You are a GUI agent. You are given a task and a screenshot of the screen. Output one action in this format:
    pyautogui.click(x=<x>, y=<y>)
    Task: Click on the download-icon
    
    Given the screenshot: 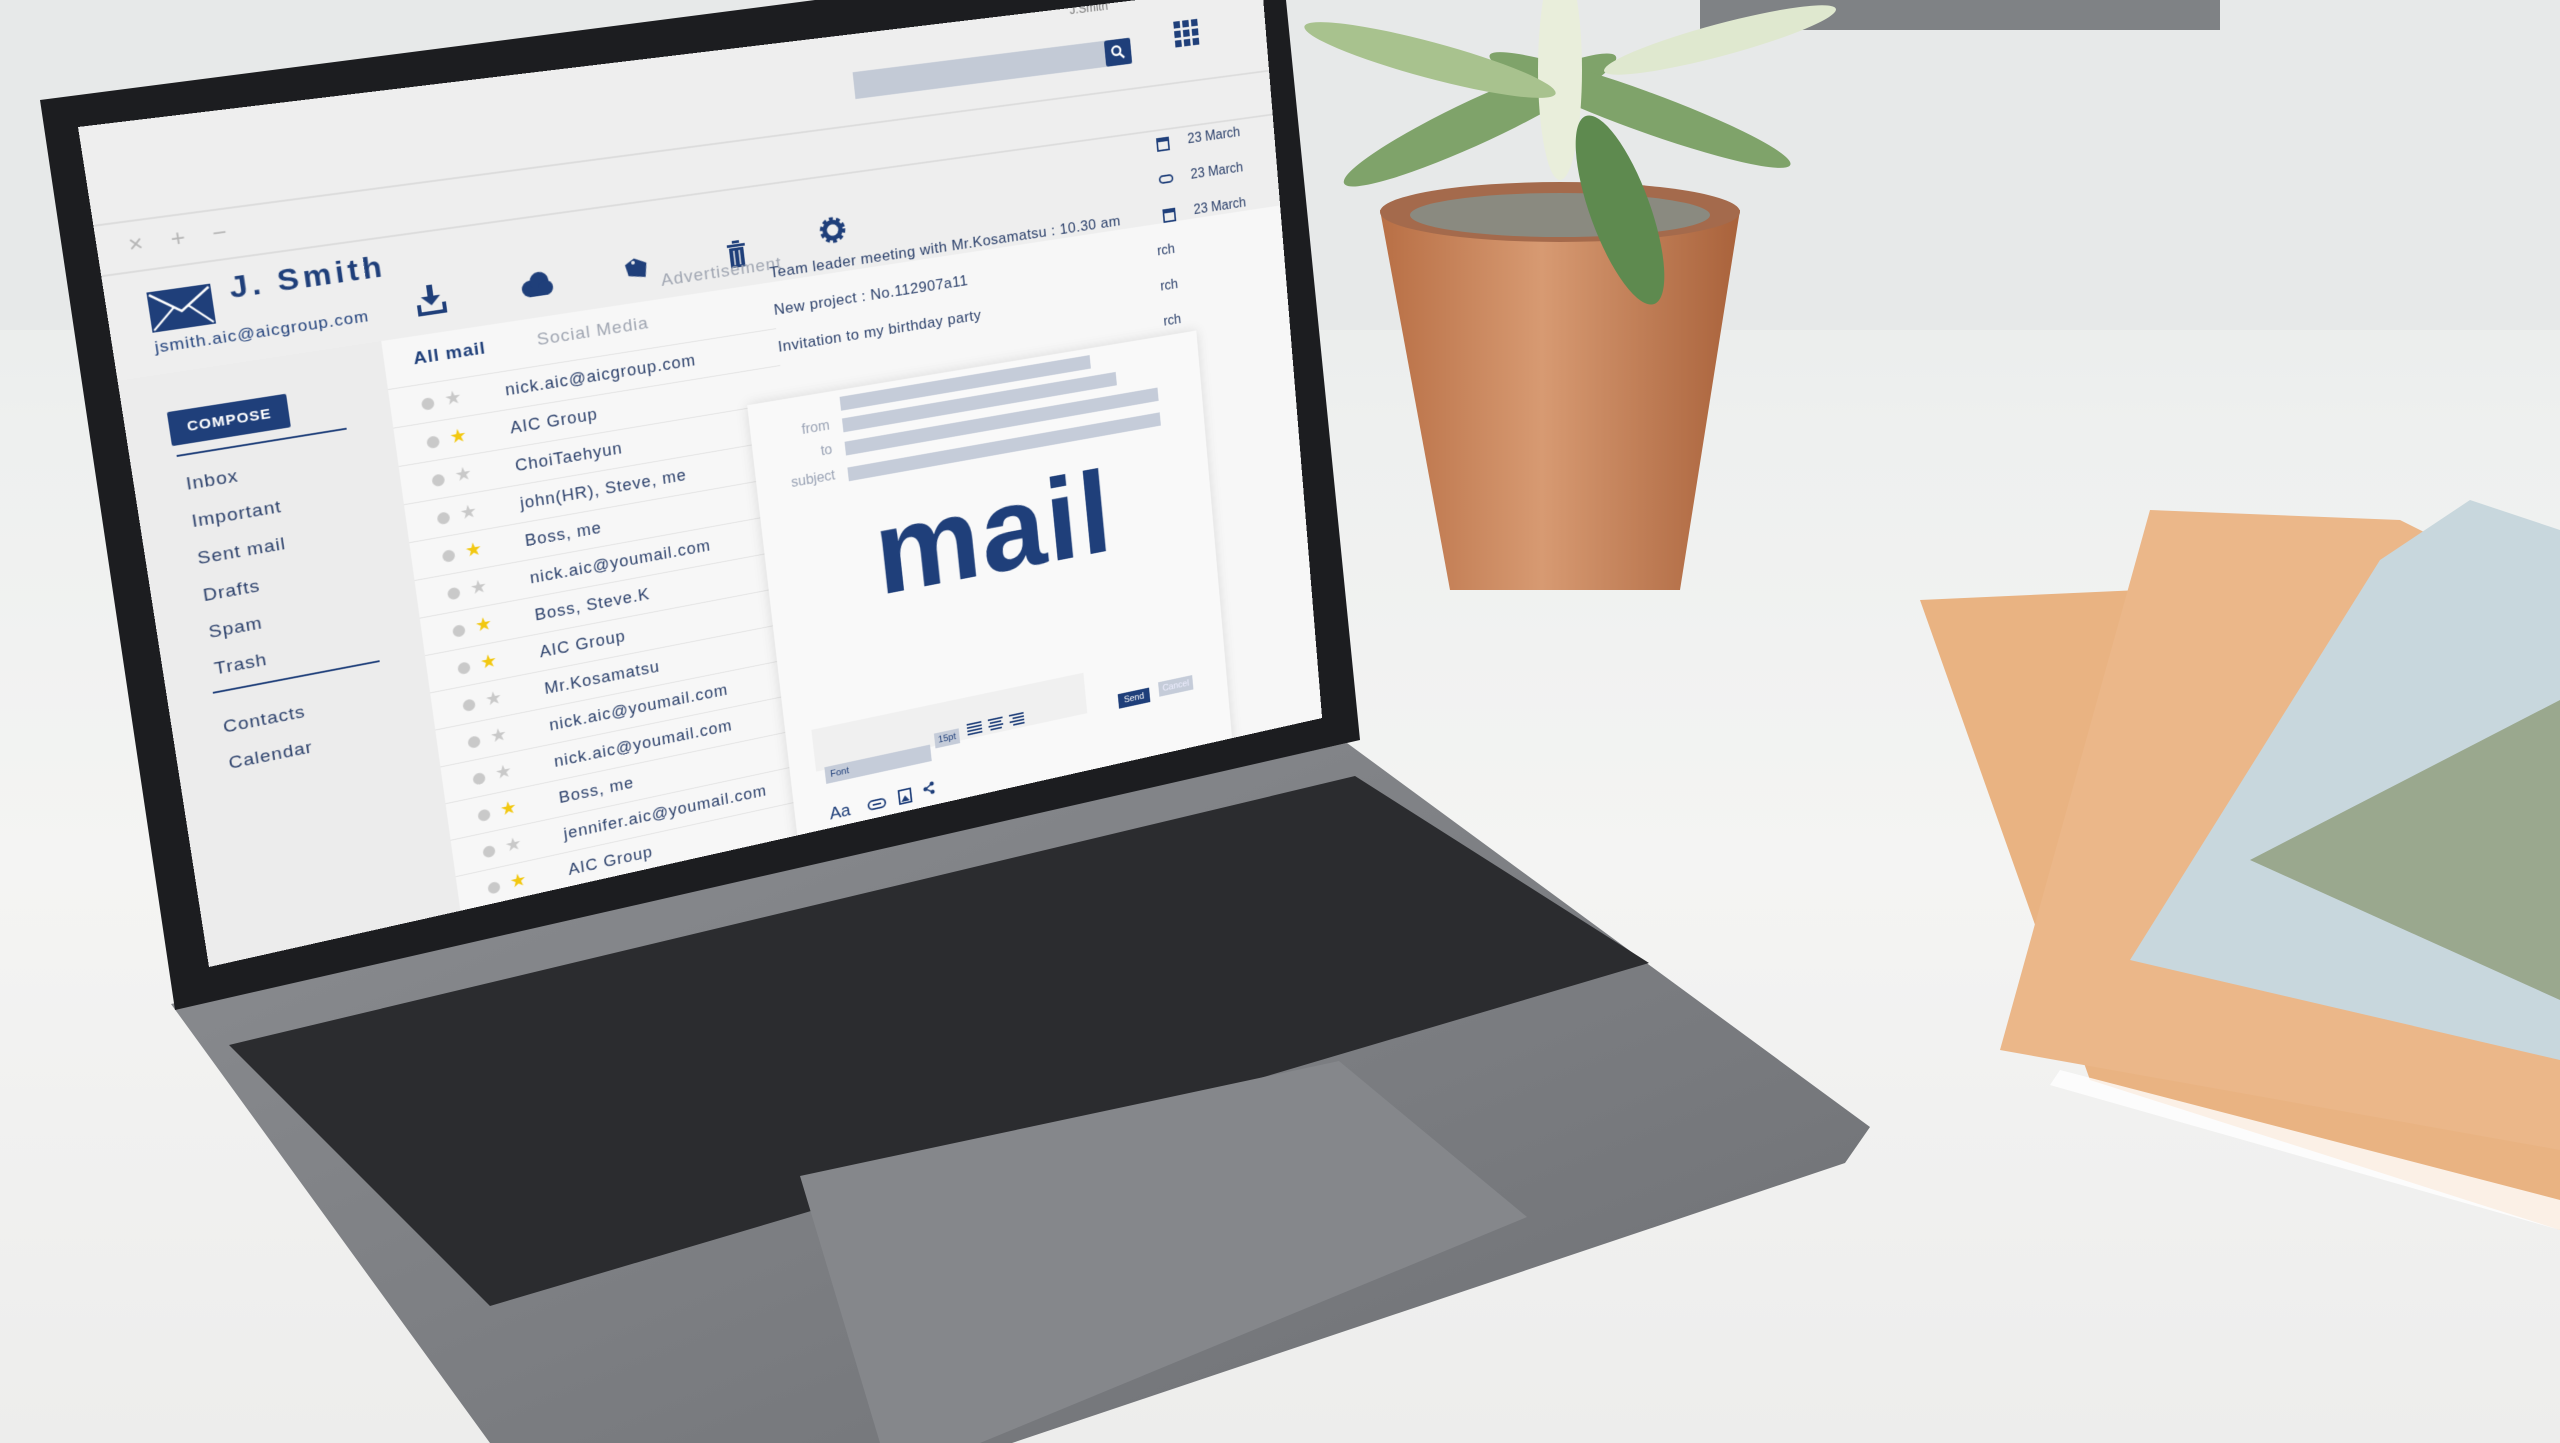 What is the action you would take?
    pyautogui.click(x=430, y=300)
    